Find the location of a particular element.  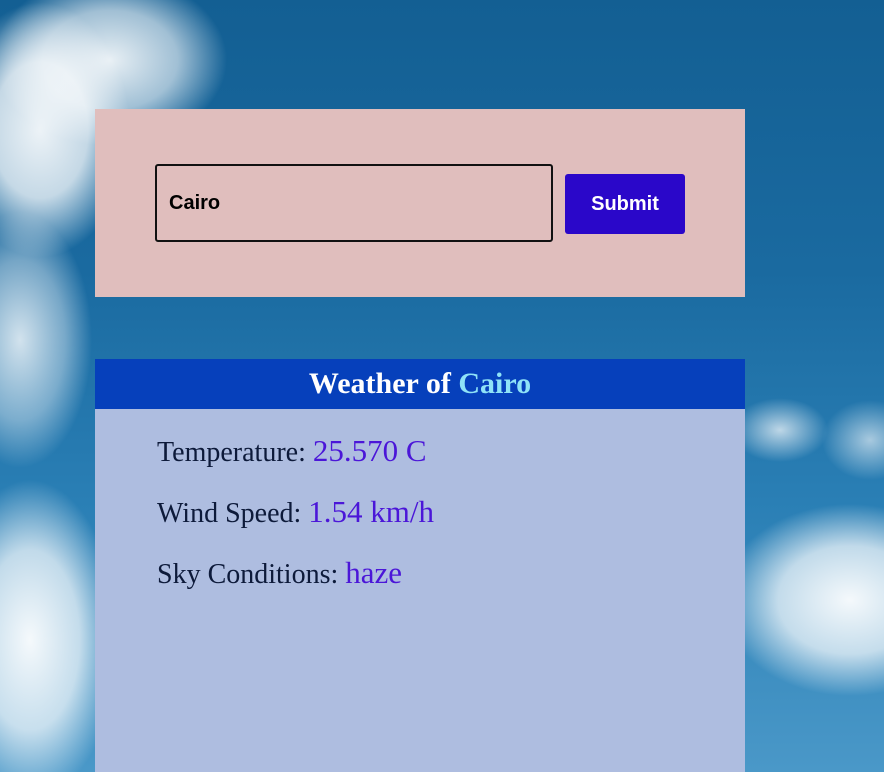

wind-speed-label: Wind Speed: is located at coordinates (229, 513).